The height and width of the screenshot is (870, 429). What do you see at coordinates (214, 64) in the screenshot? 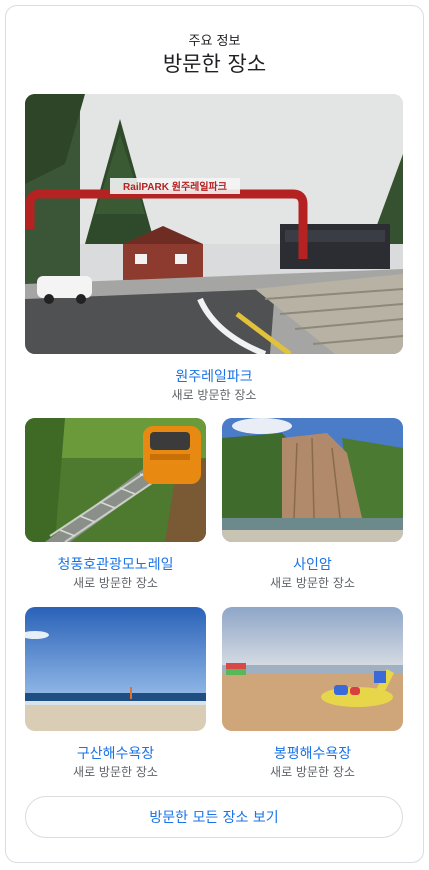
I see `section-title: 방문한 장소` at bounding box center [214, 64].